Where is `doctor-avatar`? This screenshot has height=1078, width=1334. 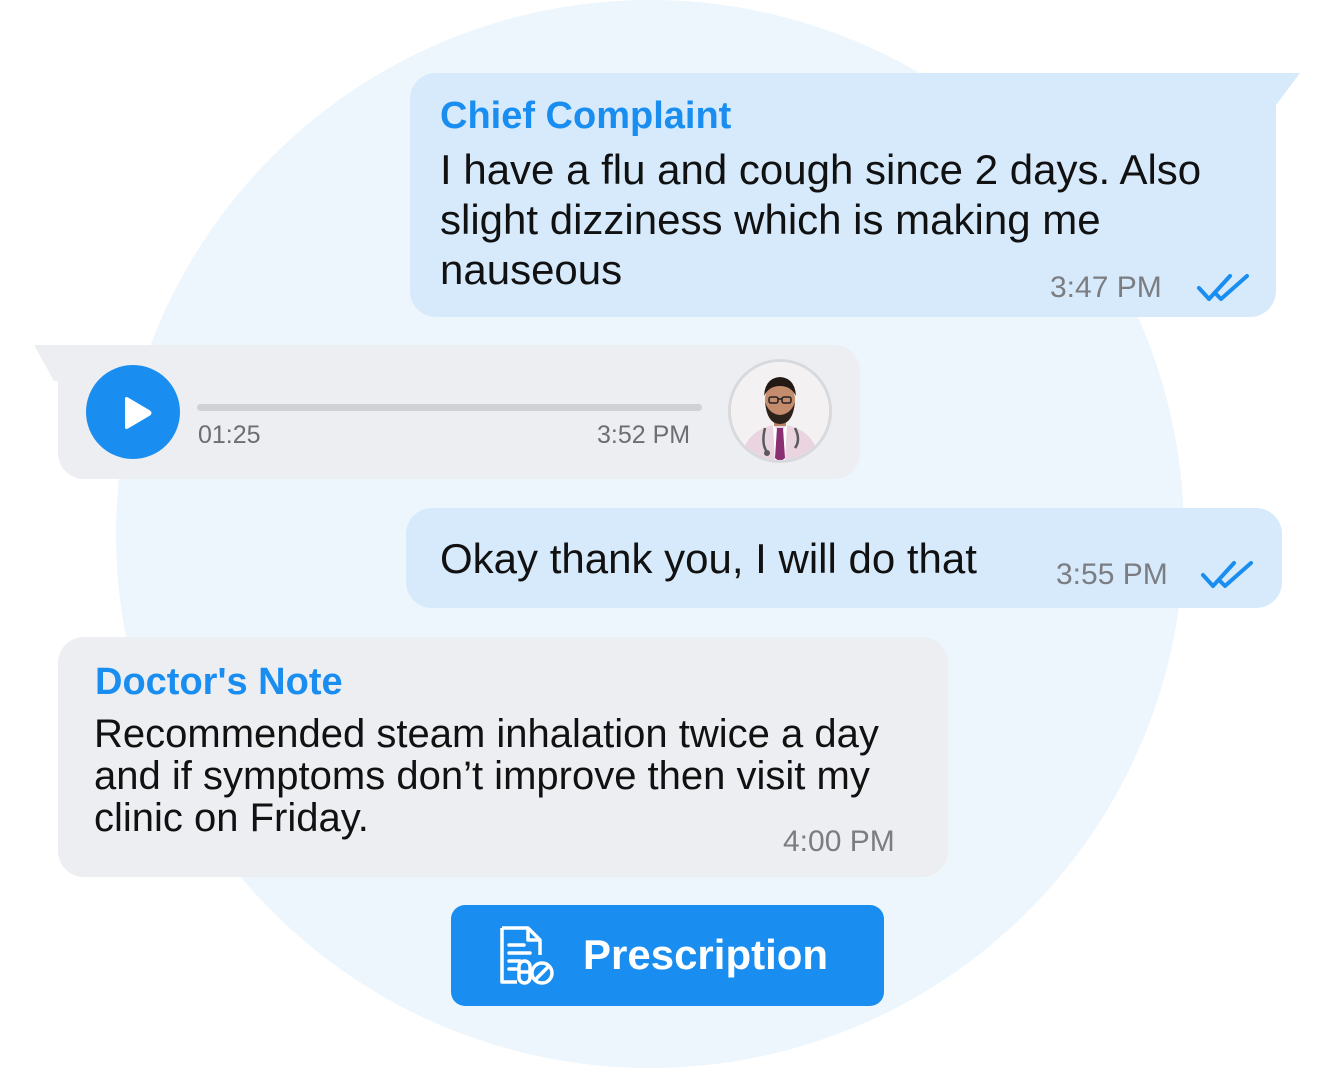 doctor-avatar is located at coordinates (780, 411).